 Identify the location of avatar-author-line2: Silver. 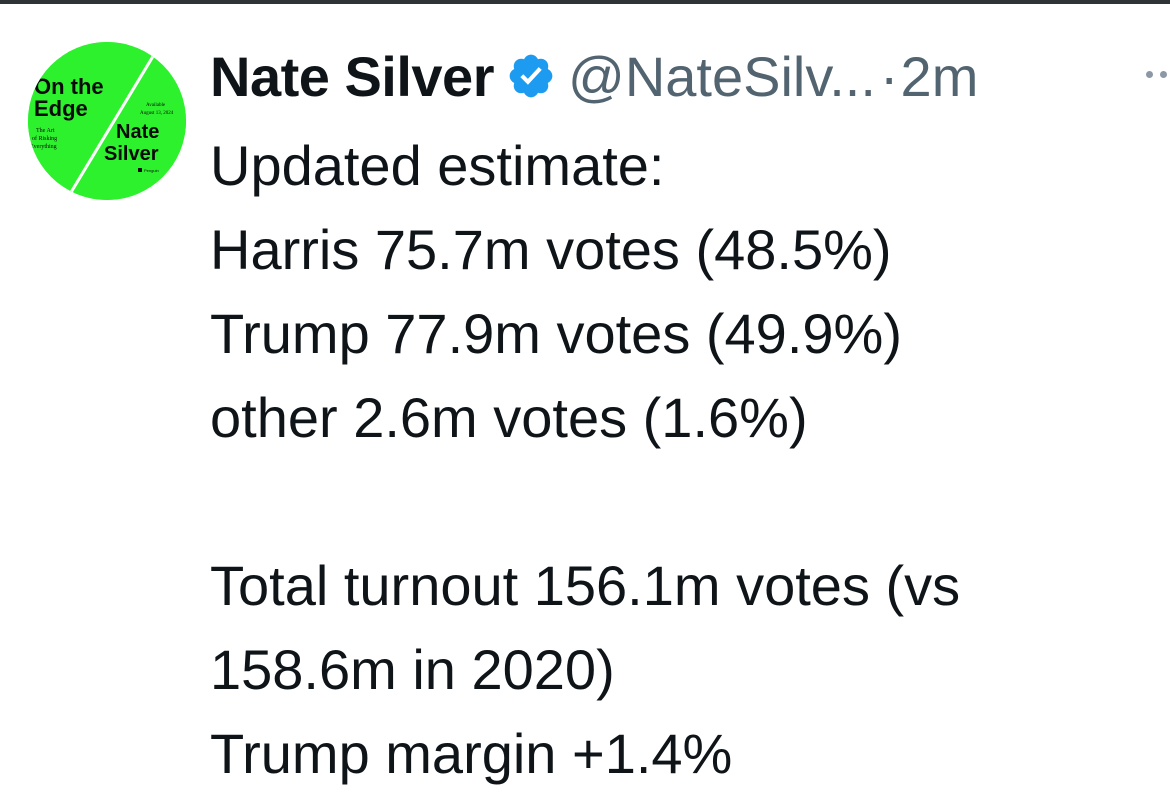
(131, 154).